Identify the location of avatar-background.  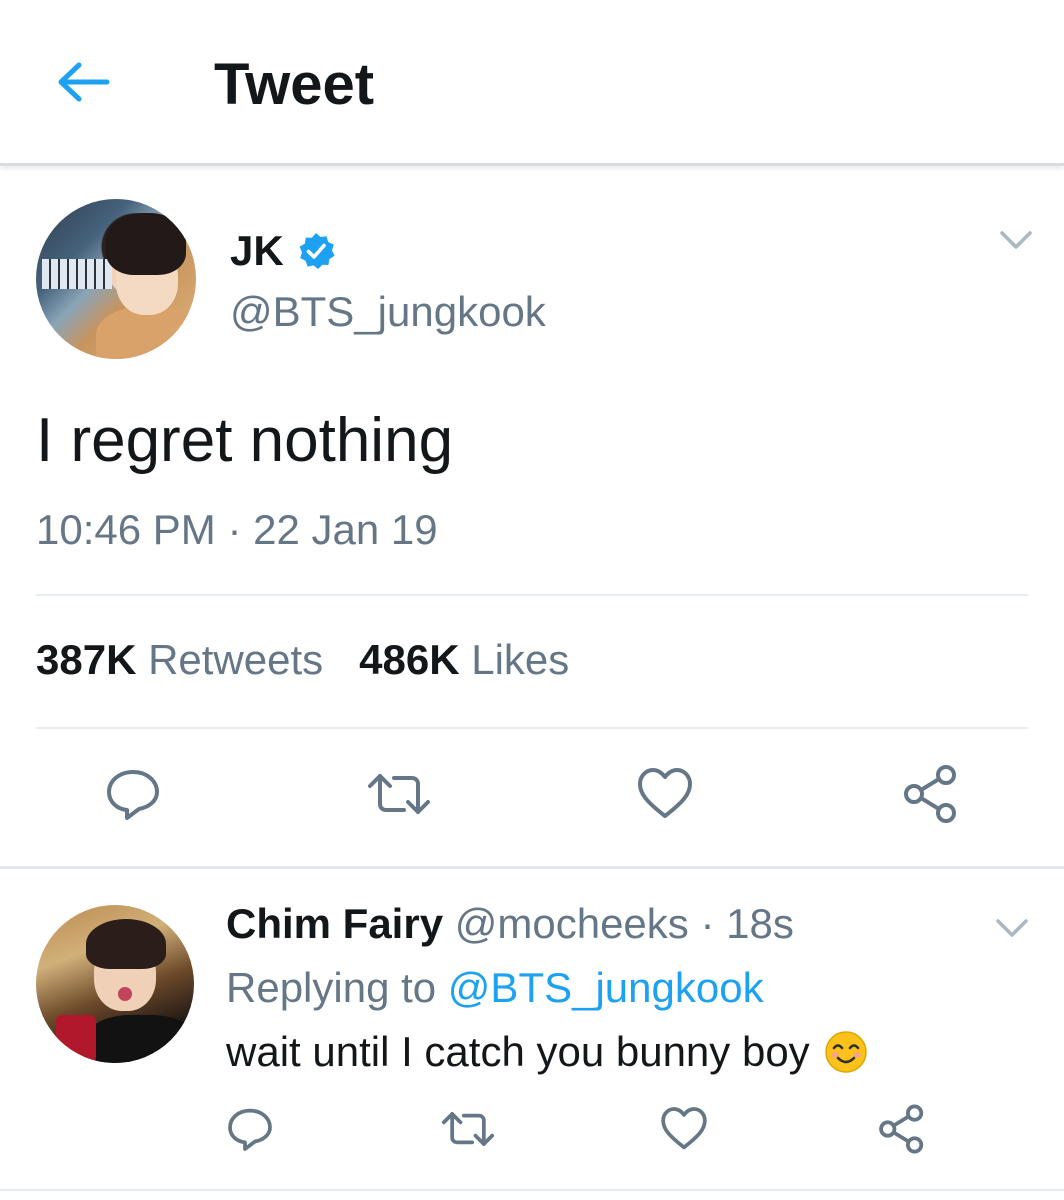
(77, 274).